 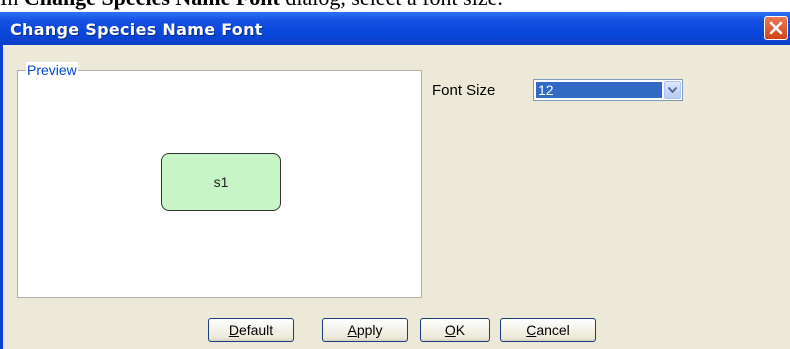 I want to click on chevron-down-icon, so click(x=672, y=90).